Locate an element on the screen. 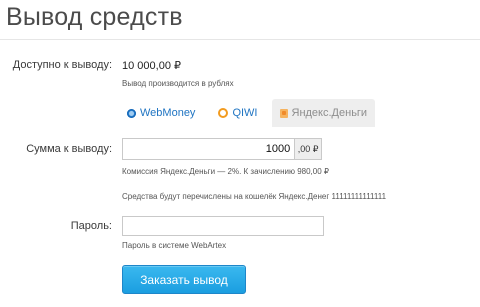  tab-webmoney: WebMoney is located at coordinates (161, 113).